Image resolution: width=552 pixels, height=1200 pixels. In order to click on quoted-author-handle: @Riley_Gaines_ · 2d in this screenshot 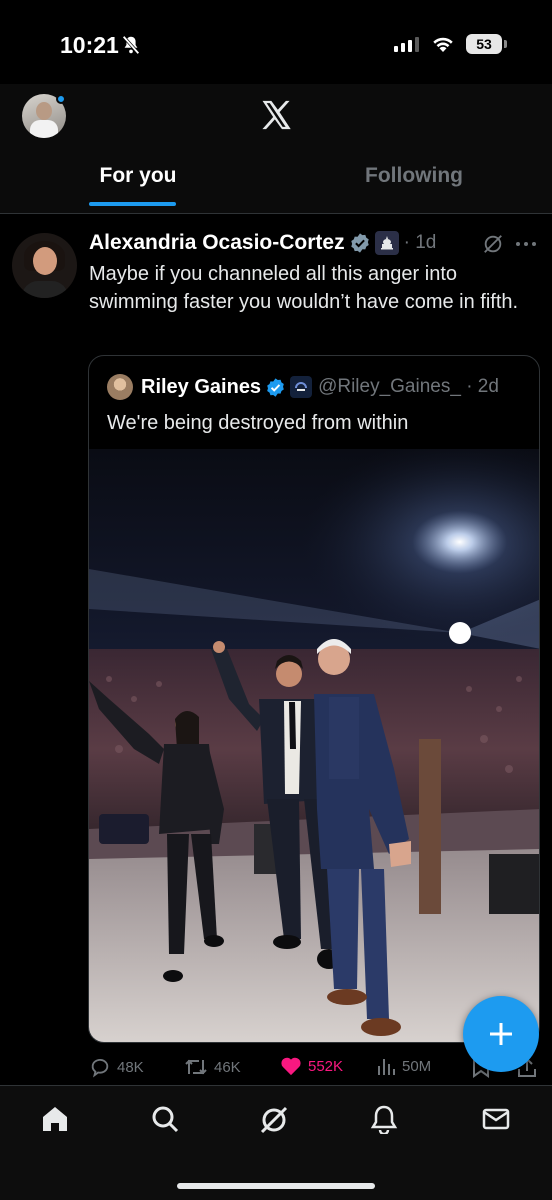, I will do `click(408, 386)`.